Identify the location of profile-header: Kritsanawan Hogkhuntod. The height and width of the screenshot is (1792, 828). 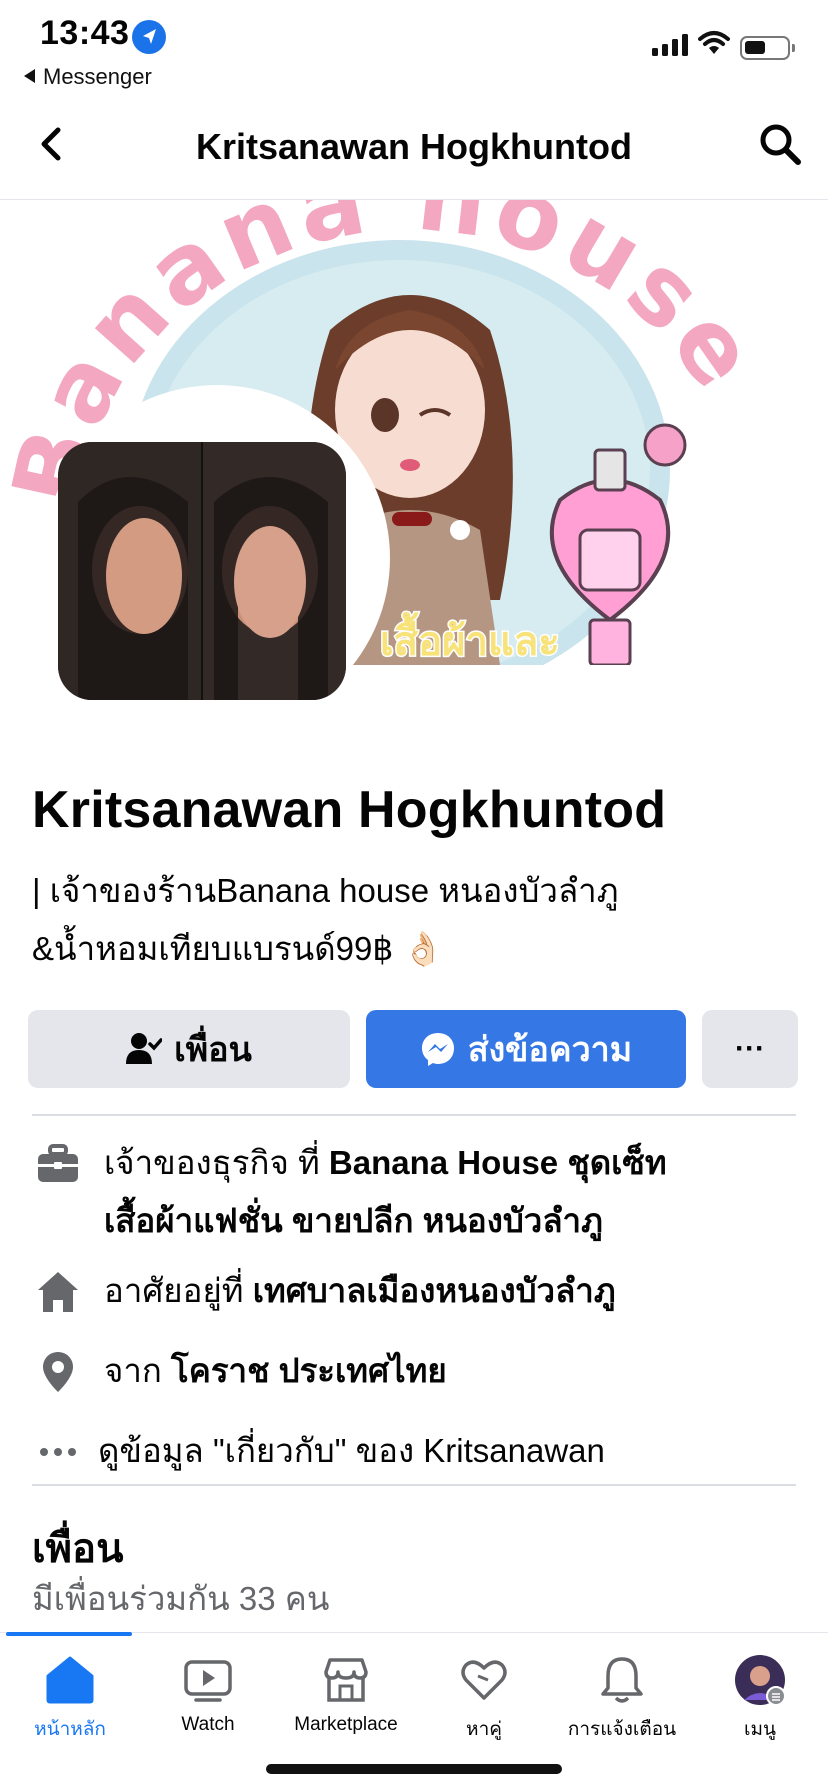
(414, 148).